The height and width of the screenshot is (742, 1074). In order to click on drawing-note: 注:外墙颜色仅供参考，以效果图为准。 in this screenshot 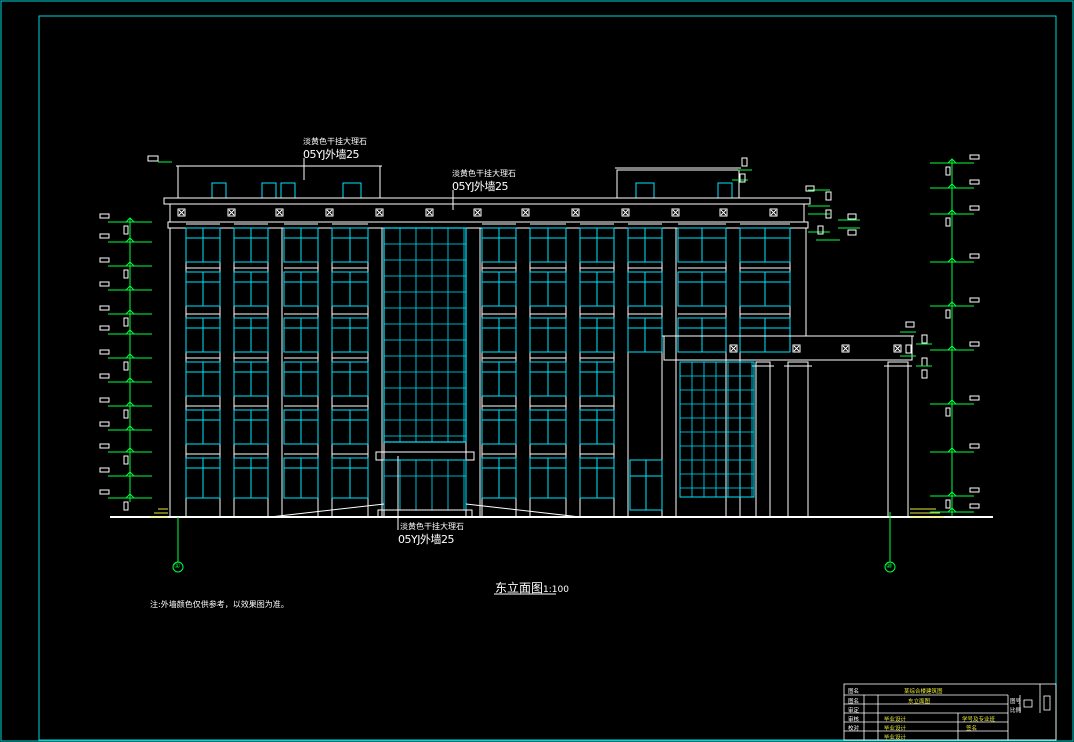, I will do `click(219, 604)`.